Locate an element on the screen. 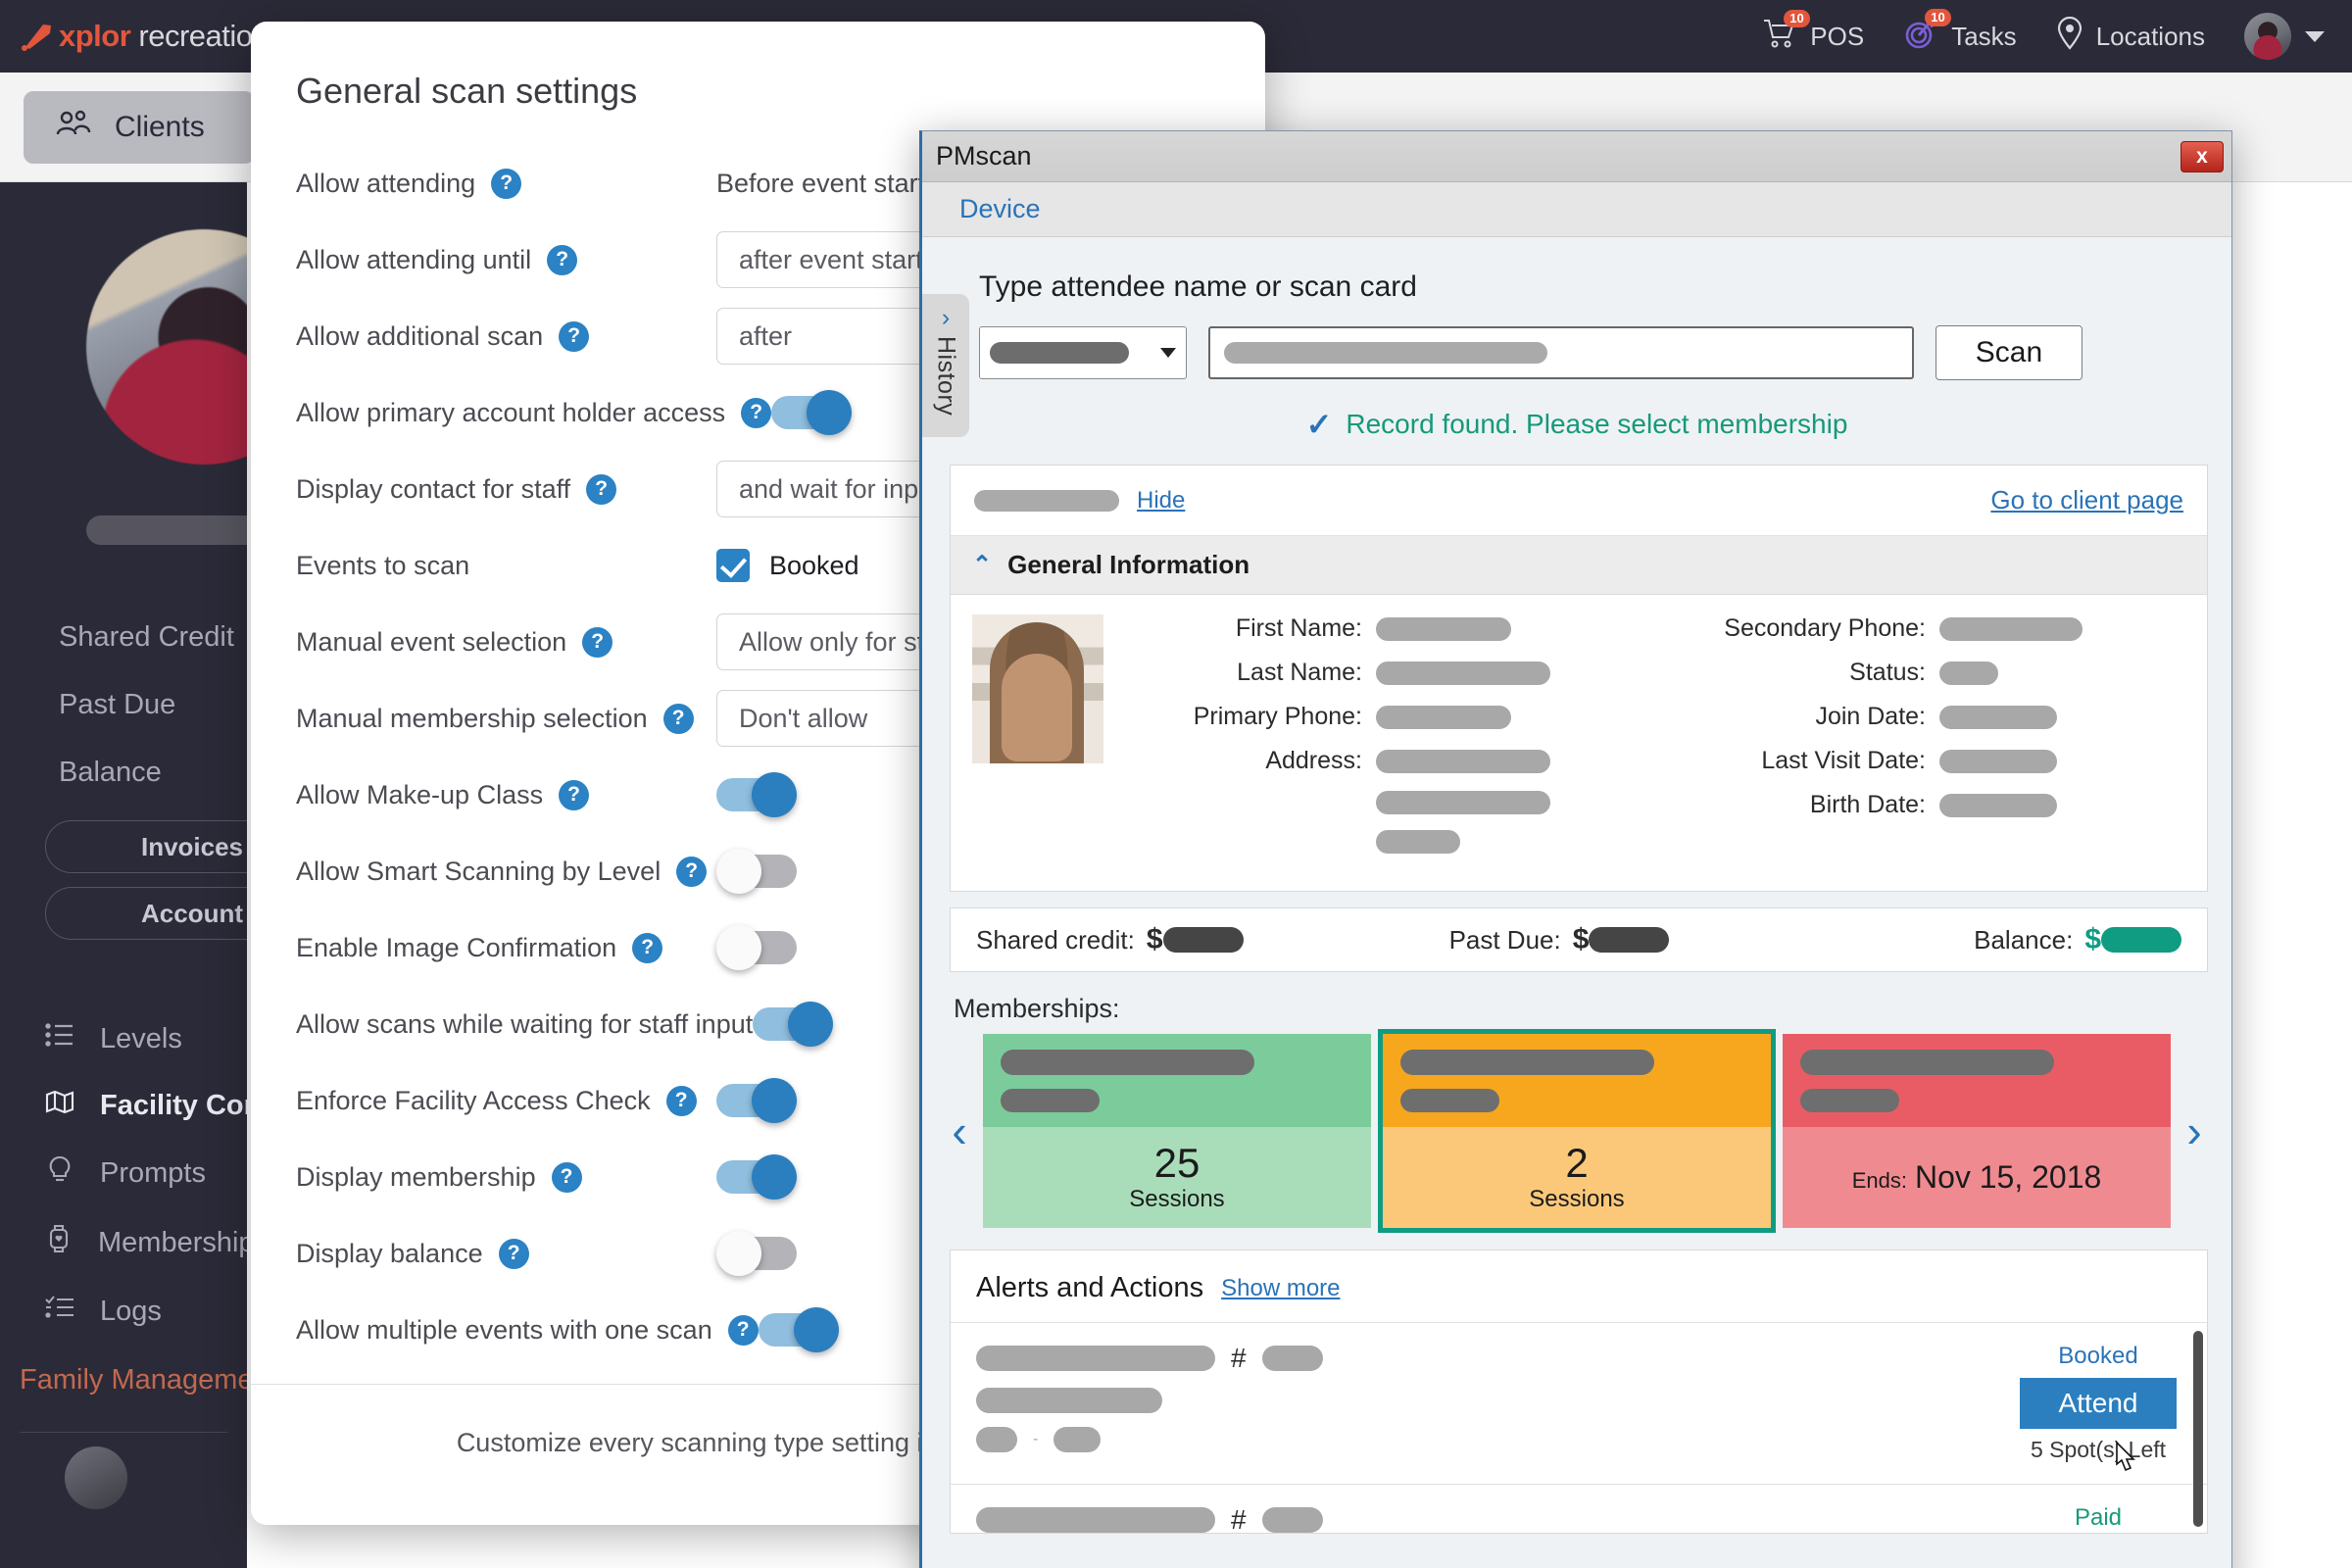 The width and height of the screenshot is (2352, 1568). chevron-down-icon is located at coordinates (1168, 353).